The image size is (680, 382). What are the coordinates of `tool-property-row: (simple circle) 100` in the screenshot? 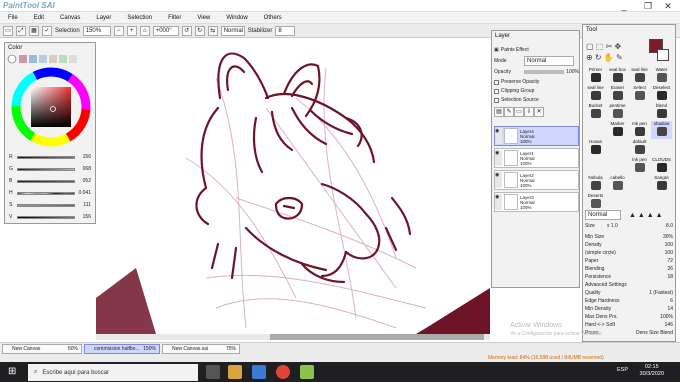 It's located at (630, 253).